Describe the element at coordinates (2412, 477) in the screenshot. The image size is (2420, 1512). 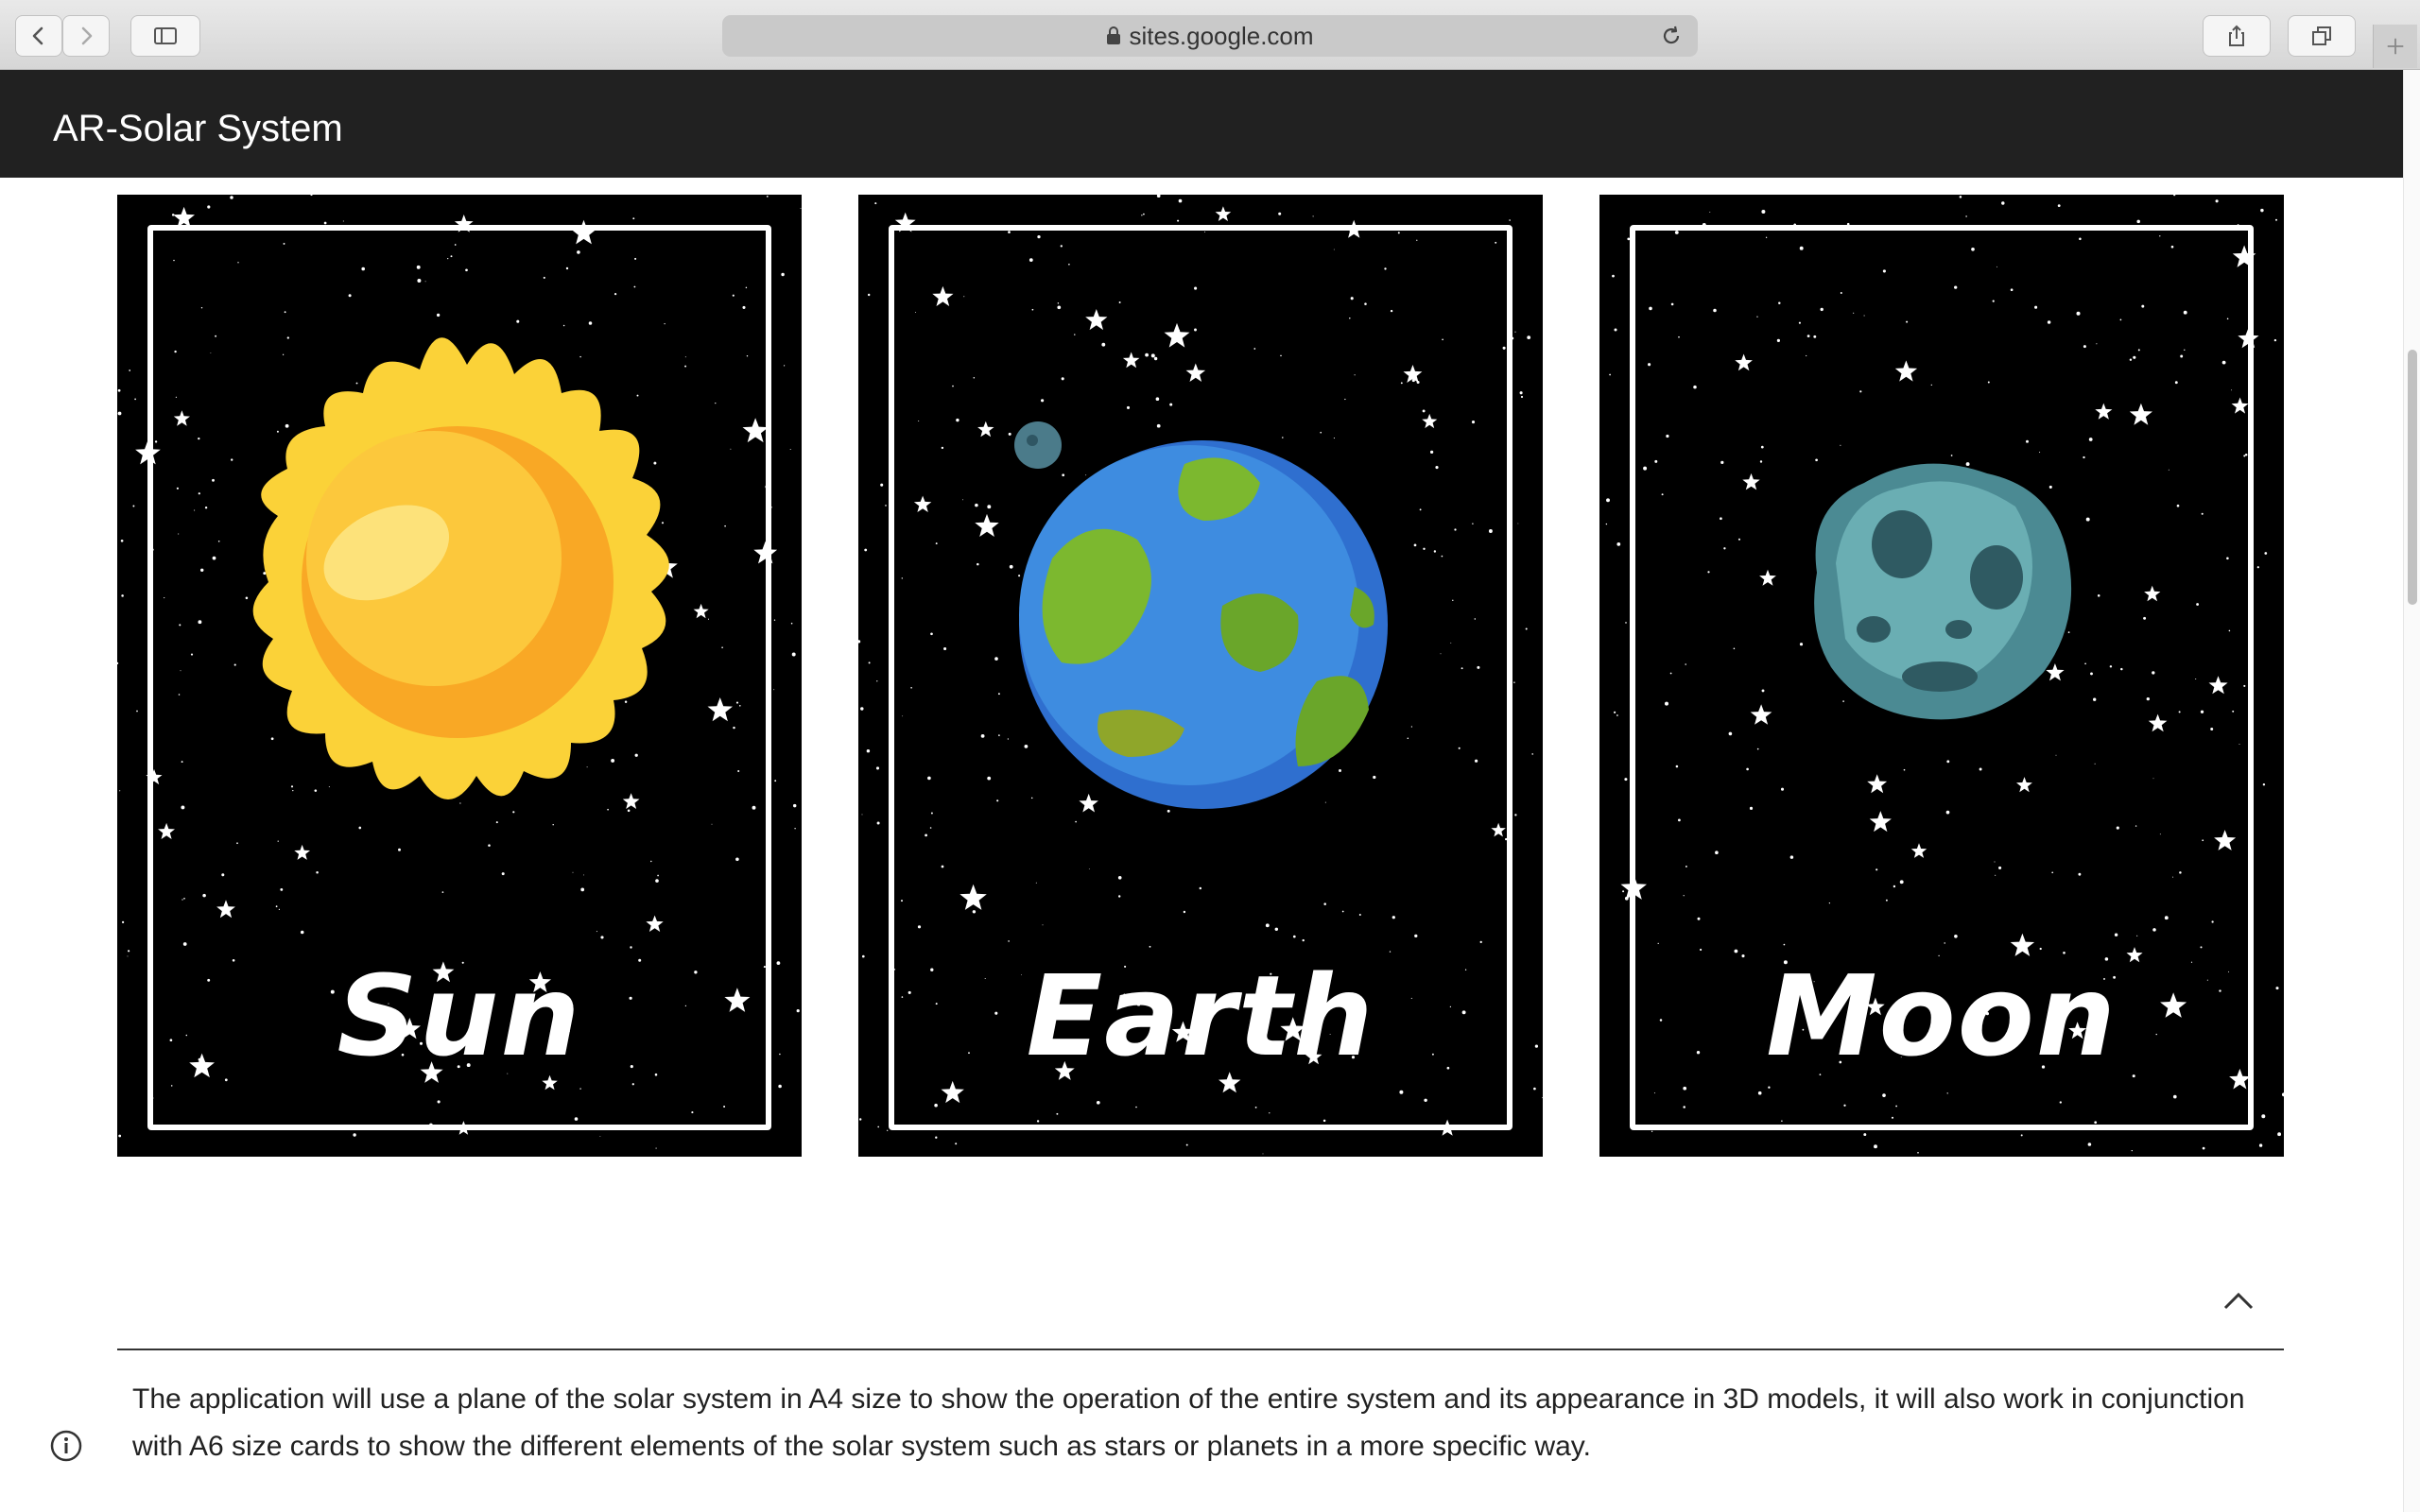
I see `scrollbar-thumb` at that location.